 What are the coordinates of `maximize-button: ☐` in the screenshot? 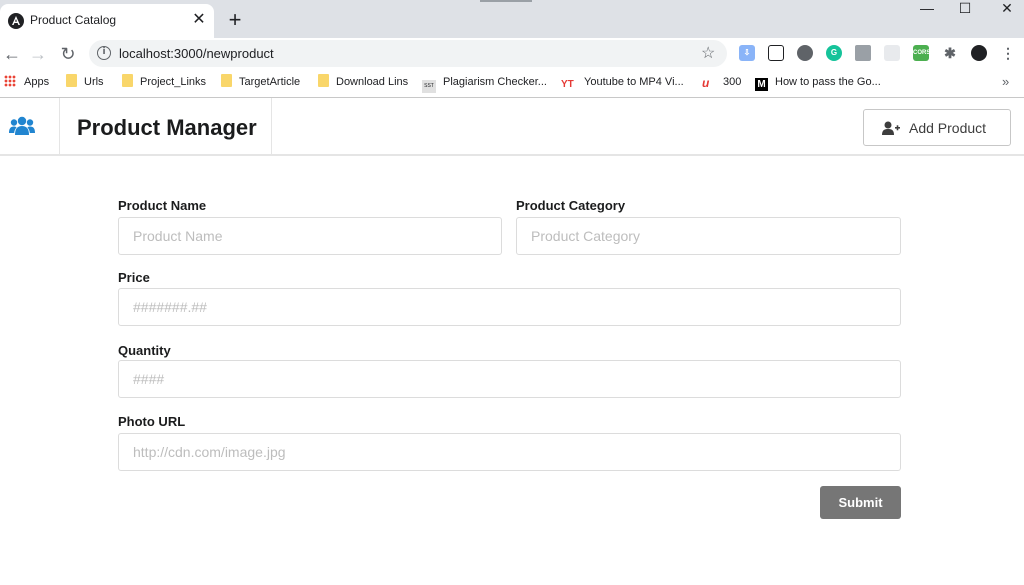 It's located at (965, 11).